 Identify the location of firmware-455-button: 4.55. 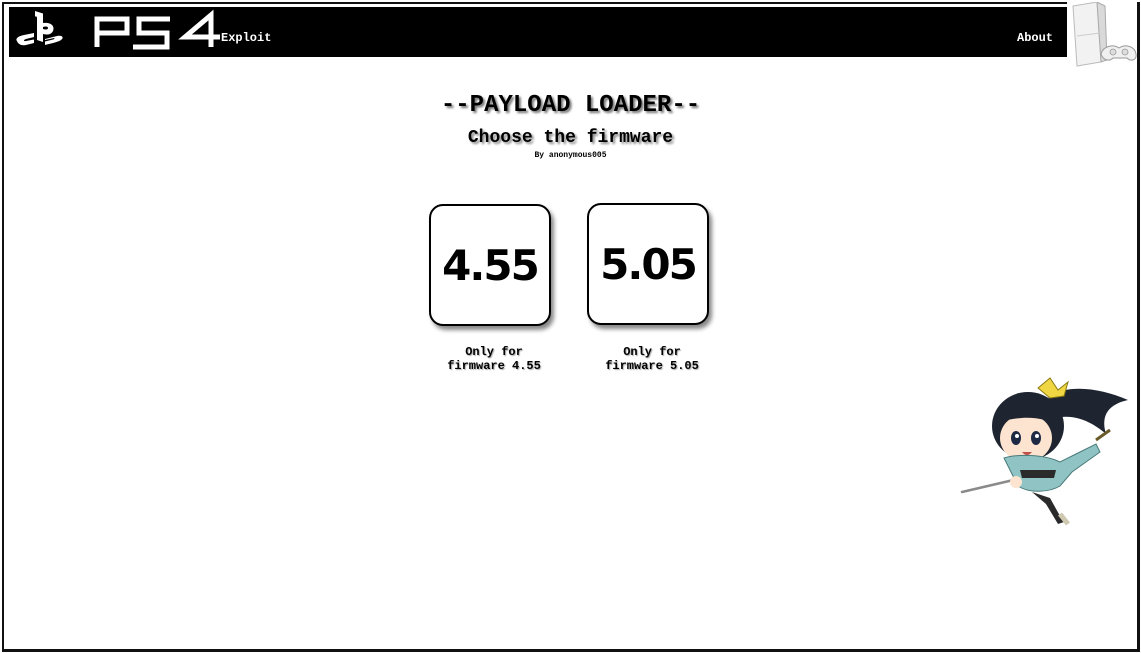
(490, 265).